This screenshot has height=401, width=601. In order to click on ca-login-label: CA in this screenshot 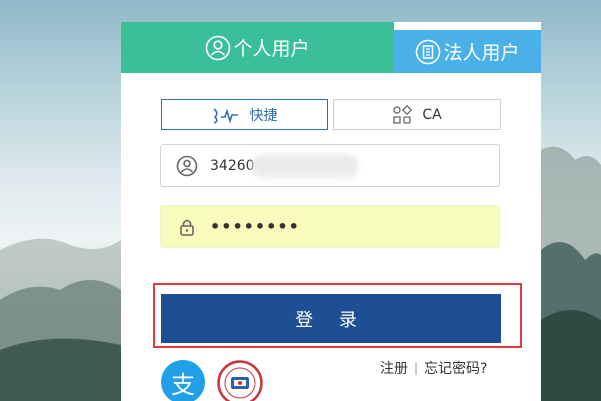, I will do `click(432, 114)`.